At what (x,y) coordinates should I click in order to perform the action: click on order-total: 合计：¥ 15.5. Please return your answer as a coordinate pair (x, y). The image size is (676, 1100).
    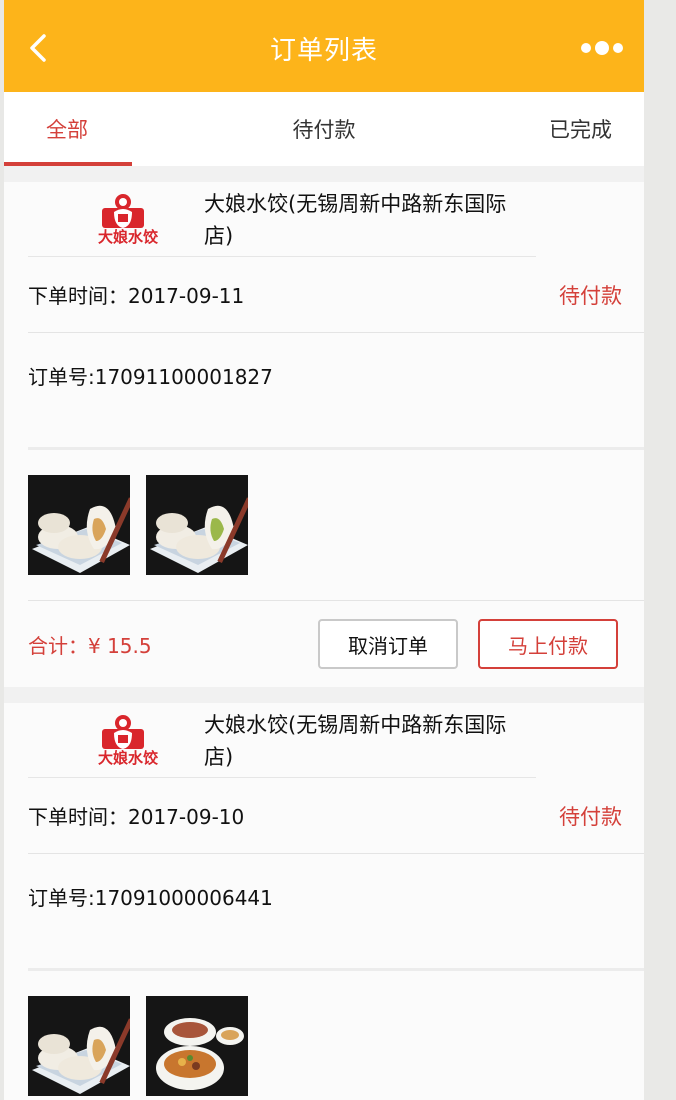
    Looking at the image, I should click on (90, 645).